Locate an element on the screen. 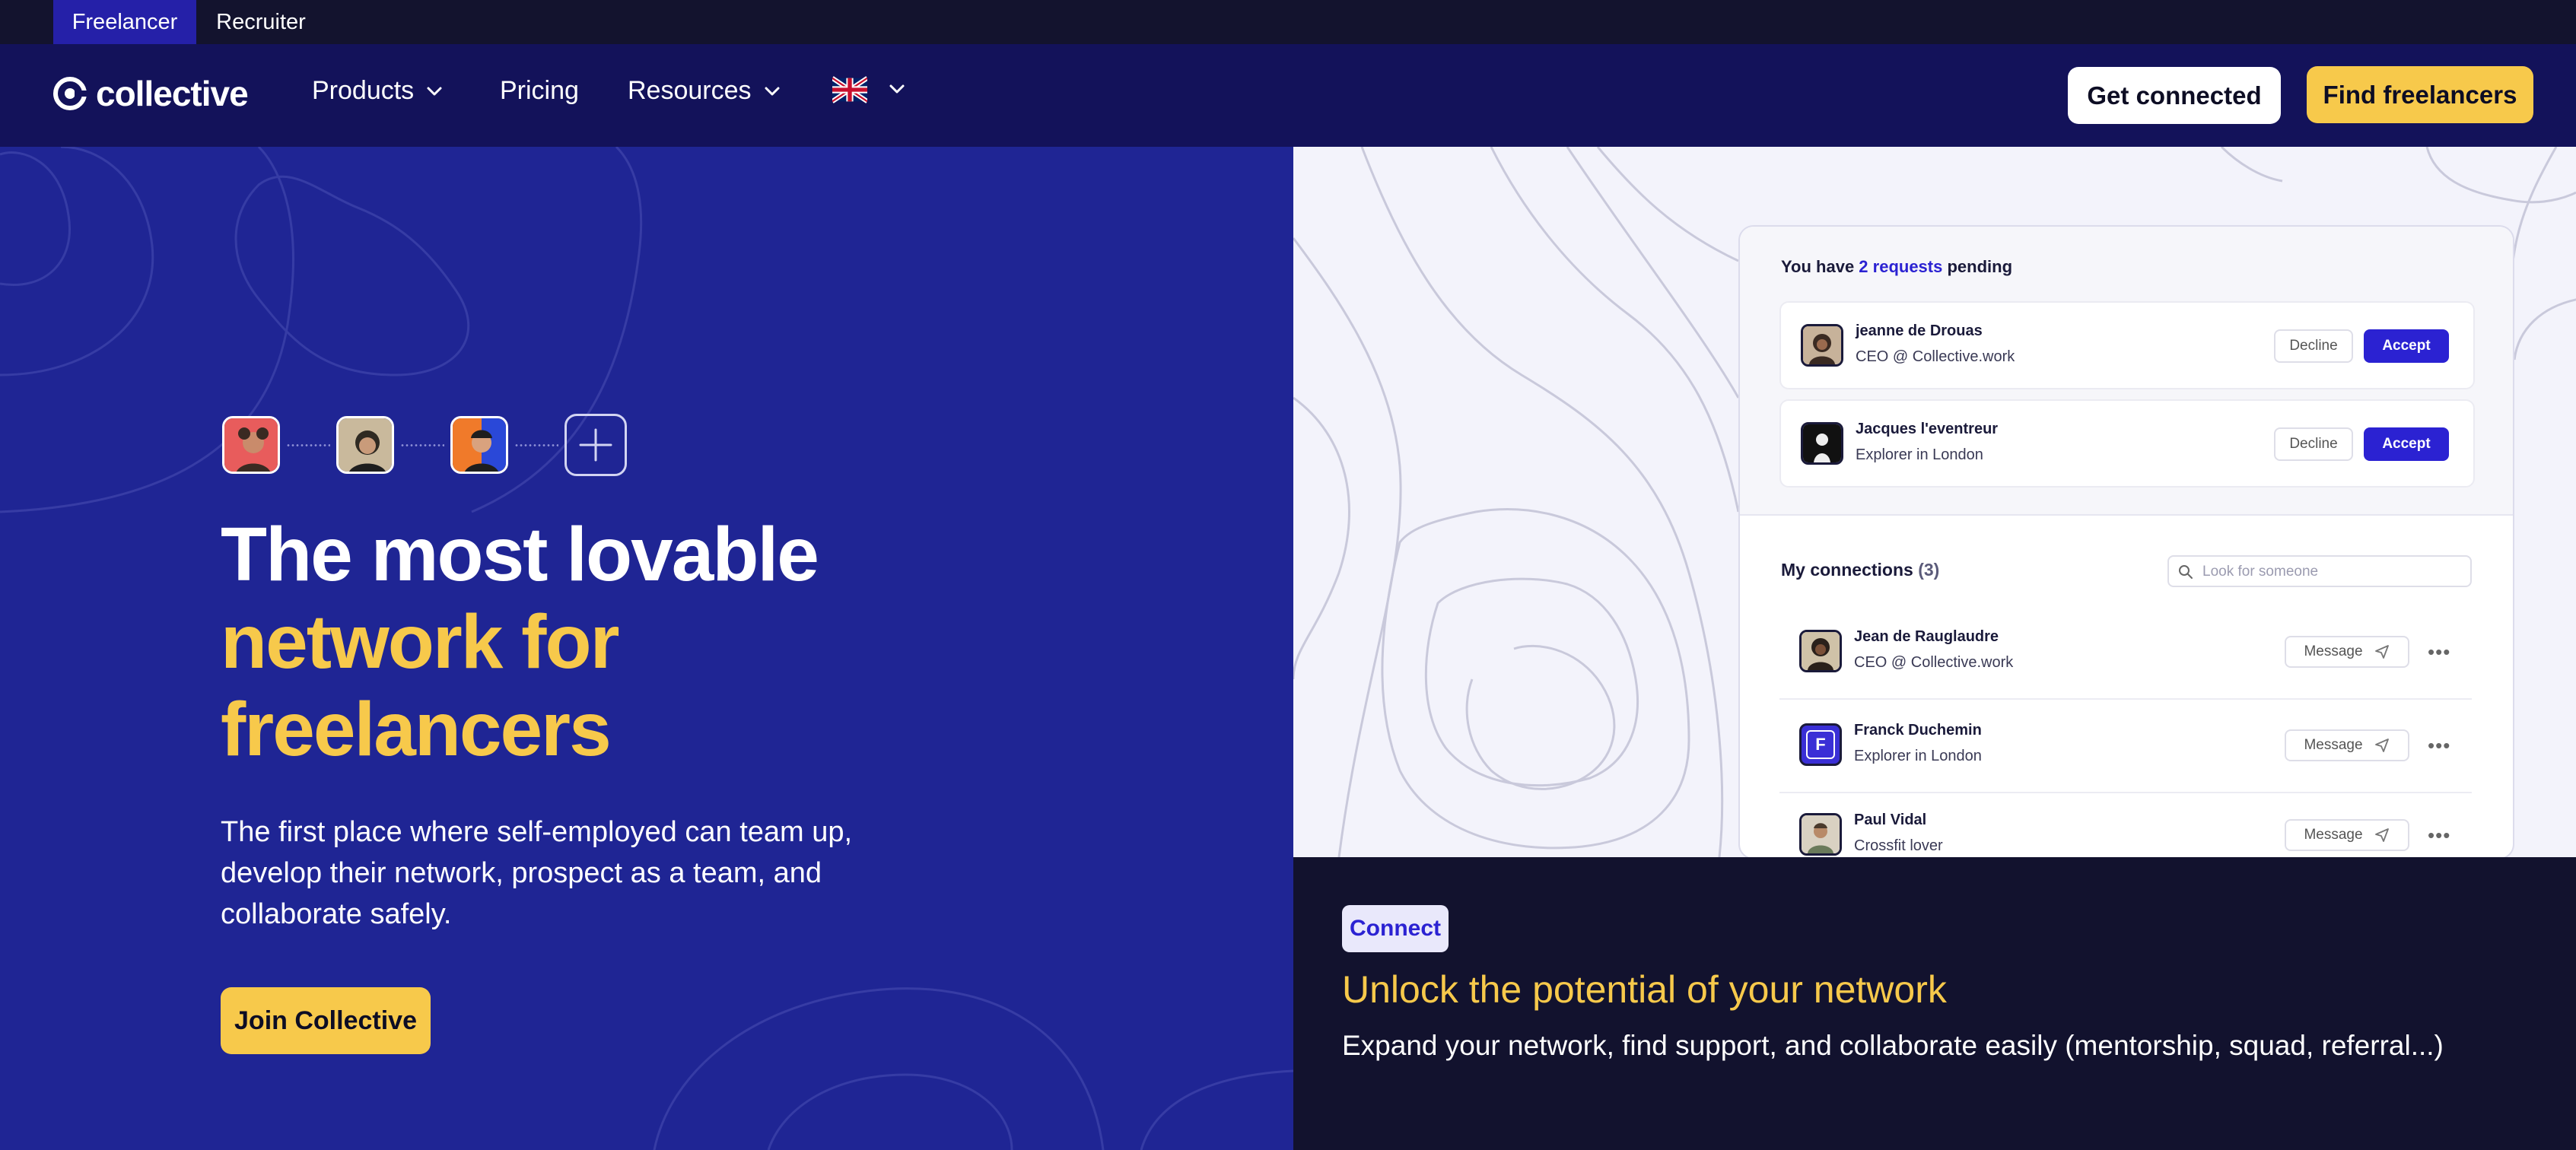 The image size is (2576, 1150). connection-name: Franck Duchemin is located at coordinates (1918, 730).